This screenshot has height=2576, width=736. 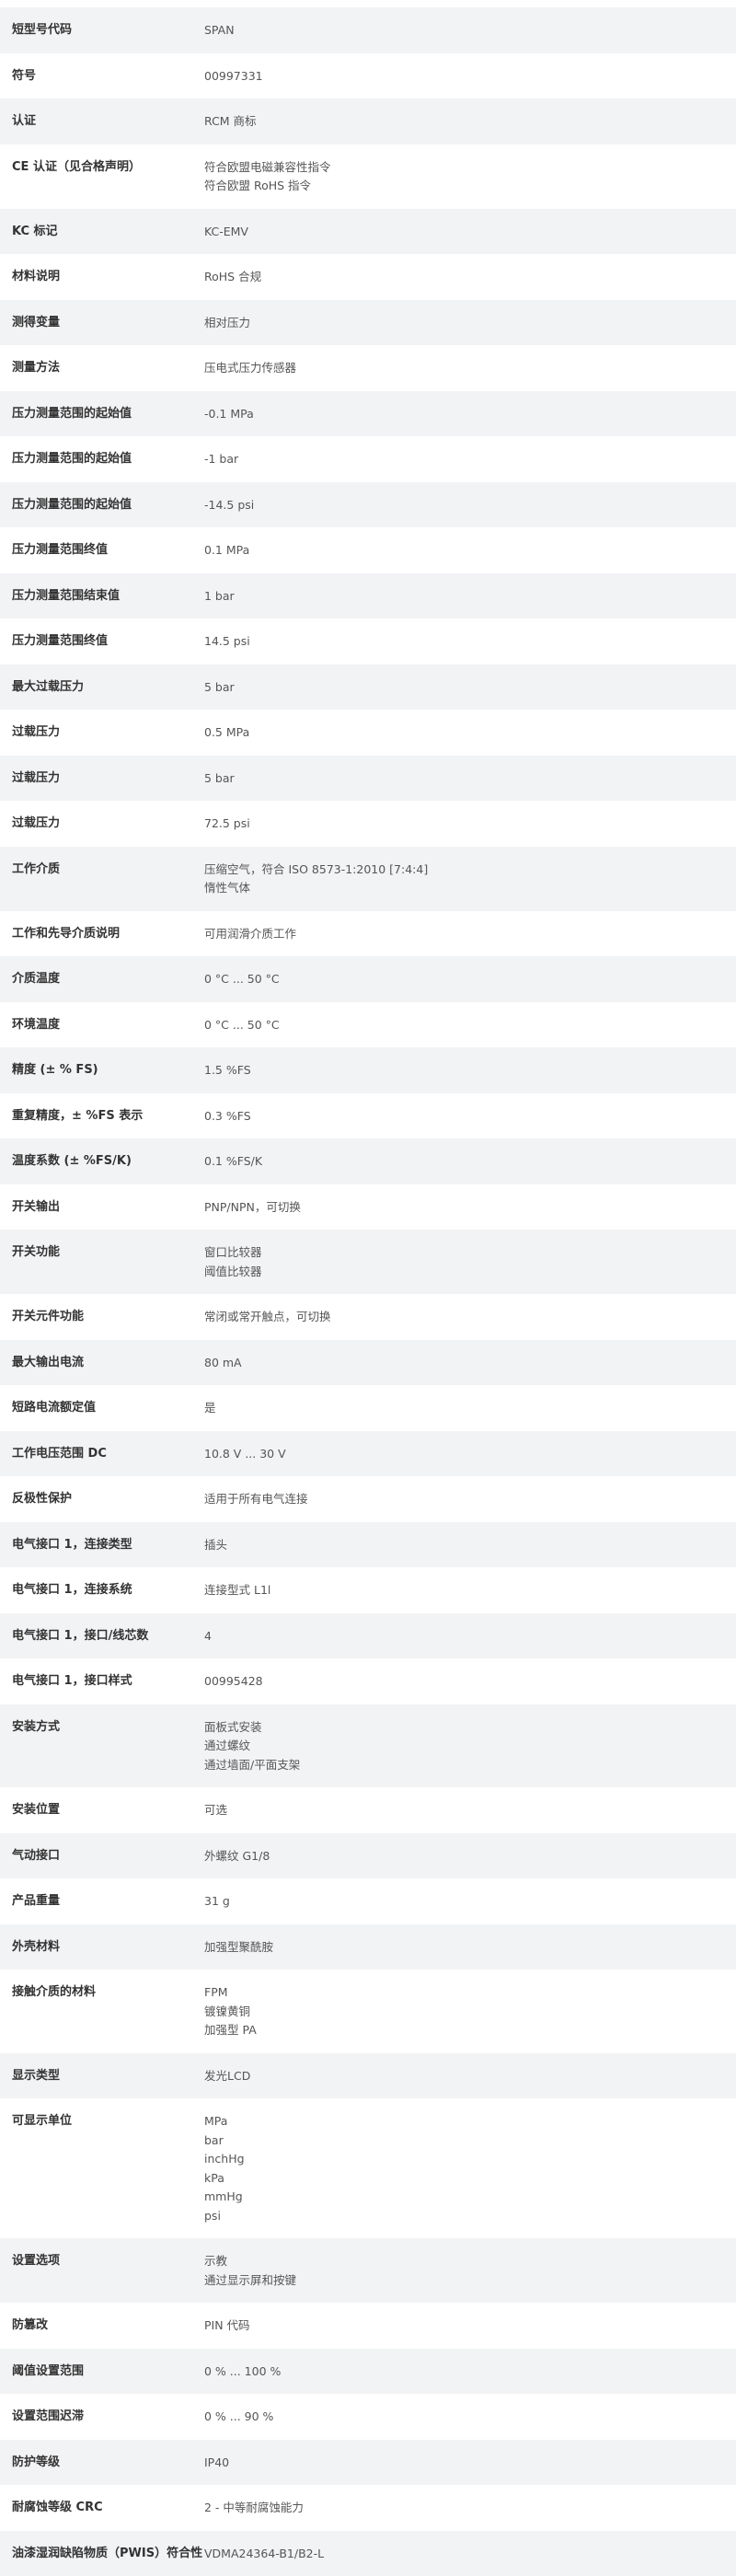 I want to click on spec-row: 材料说明RoHS 合规, so click(x=368, y=277).